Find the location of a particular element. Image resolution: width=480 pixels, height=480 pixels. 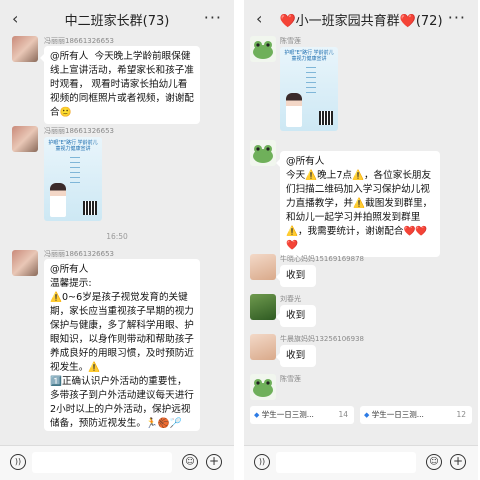

chat-title: ❤️小一班家园共育群❤️(72) is located at coordinates (361, 19).